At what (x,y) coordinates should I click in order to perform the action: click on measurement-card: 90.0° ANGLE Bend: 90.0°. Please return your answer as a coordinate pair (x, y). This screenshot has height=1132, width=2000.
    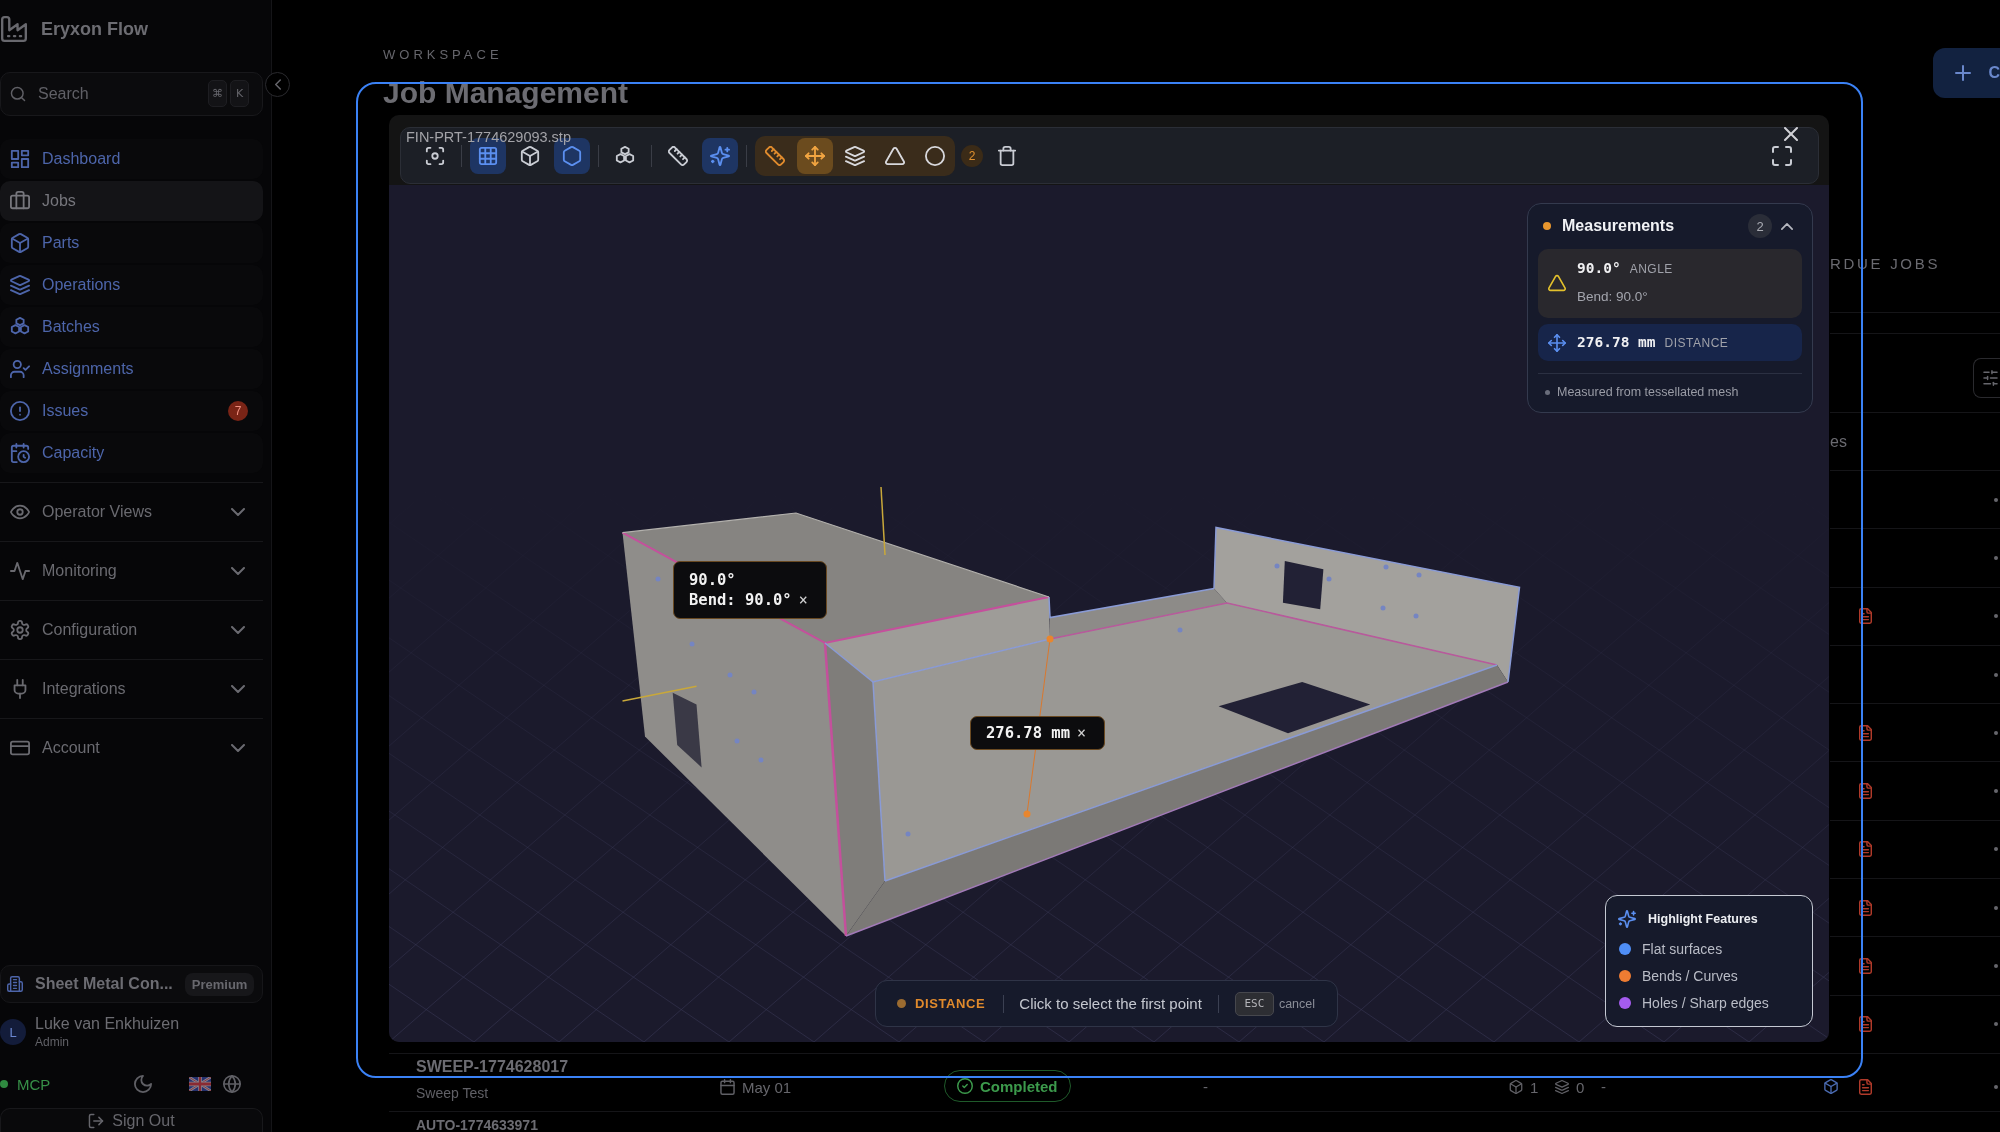
    Looking at the image, I should click on (1670, 283).